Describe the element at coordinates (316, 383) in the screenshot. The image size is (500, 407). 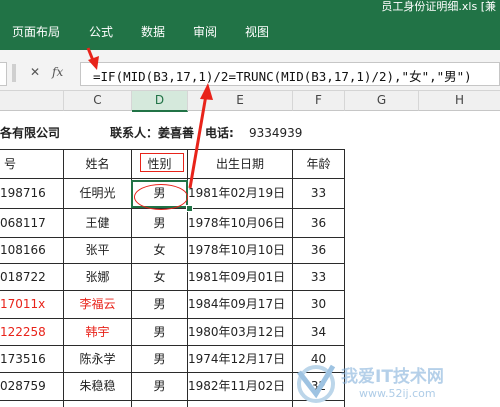
I see `watermark-logo-icon` at that location.